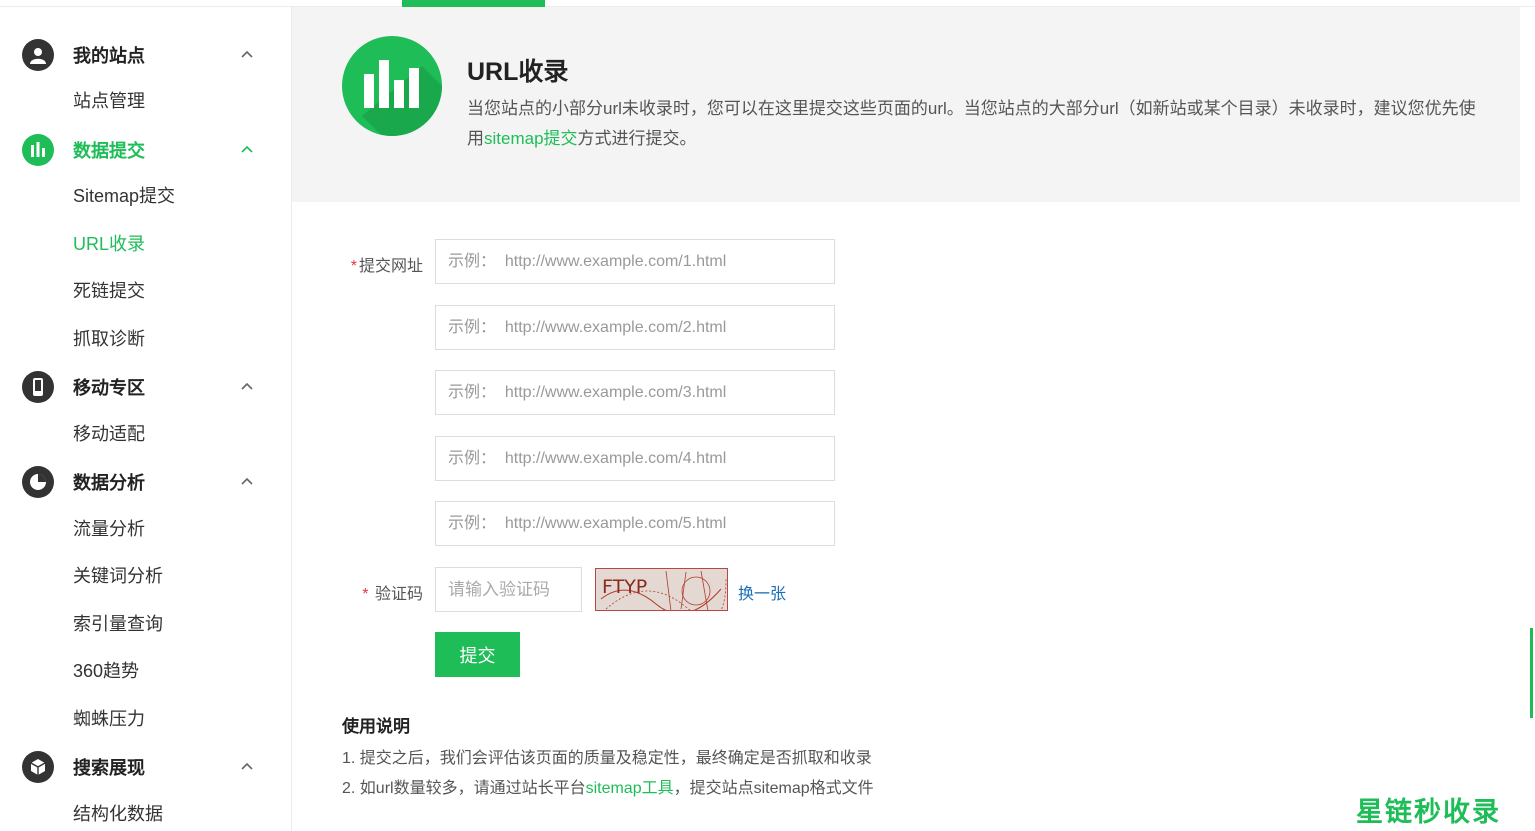  What do you see at coordinates (109, 56) in the screenshot?
I see `sidebar-group-label: 我的站点` at bounding box center [109, 56].